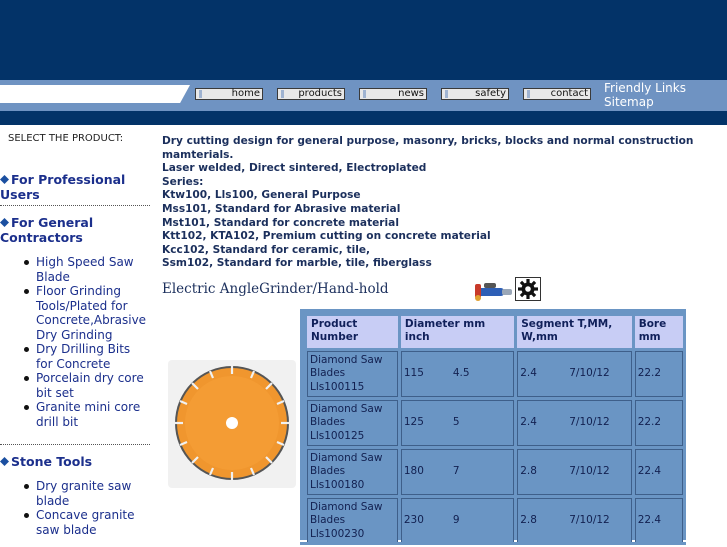  What do you see at coordinates (393, 94) in the screenshot?
I see `nav-news-button: news` at bounding box center [393, 94].